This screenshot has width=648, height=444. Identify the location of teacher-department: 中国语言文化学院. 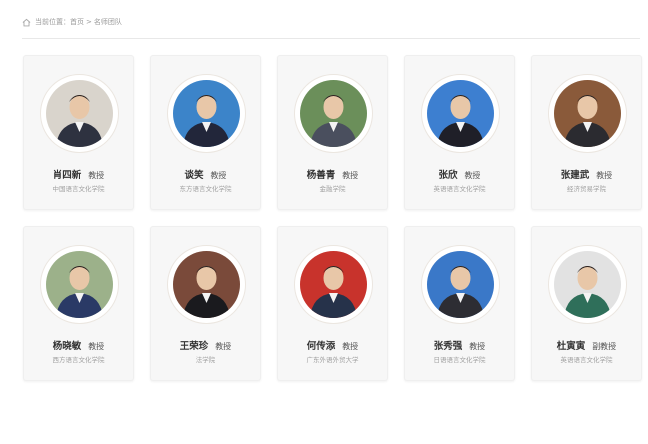
(78, 189).